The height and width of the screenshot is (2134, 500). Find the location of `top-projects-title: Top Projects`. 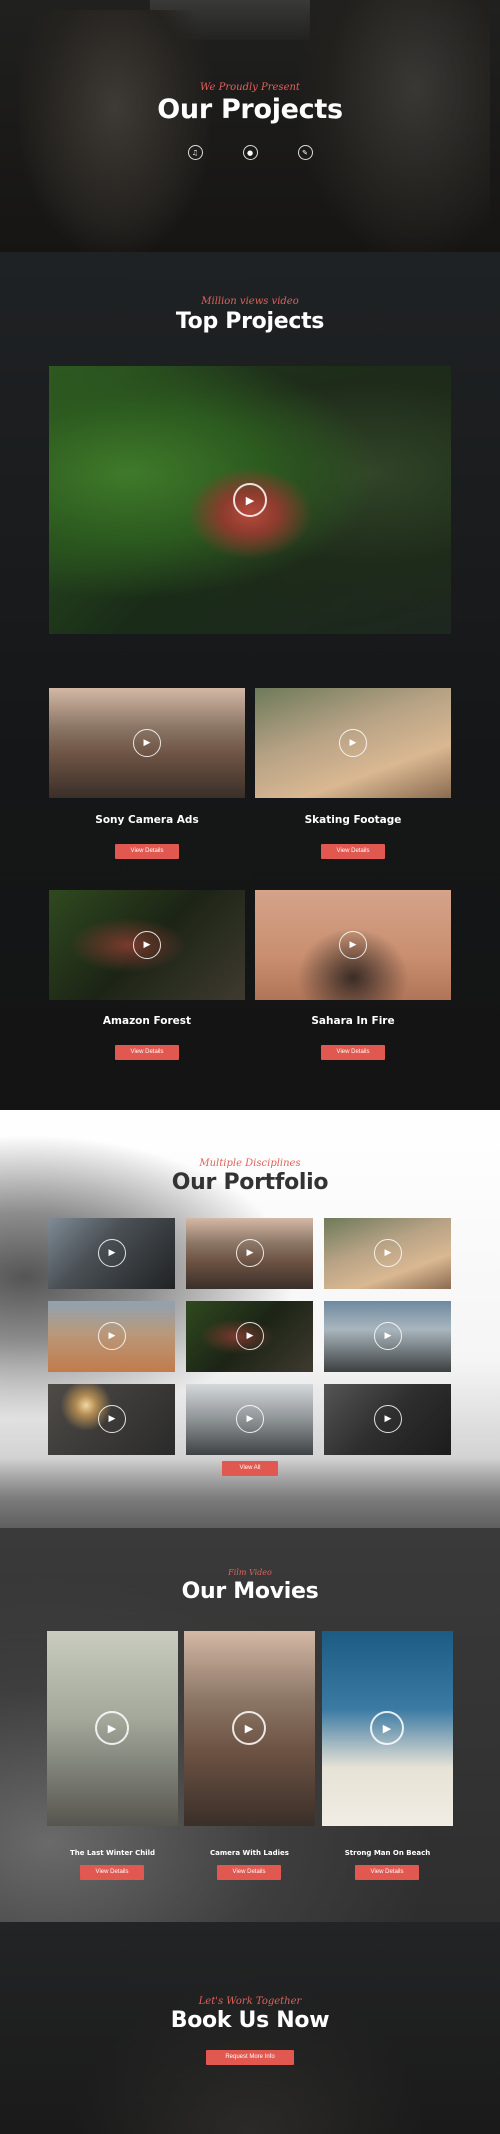

top-projects-title: Top Projects is located at coordinates (250, 321).